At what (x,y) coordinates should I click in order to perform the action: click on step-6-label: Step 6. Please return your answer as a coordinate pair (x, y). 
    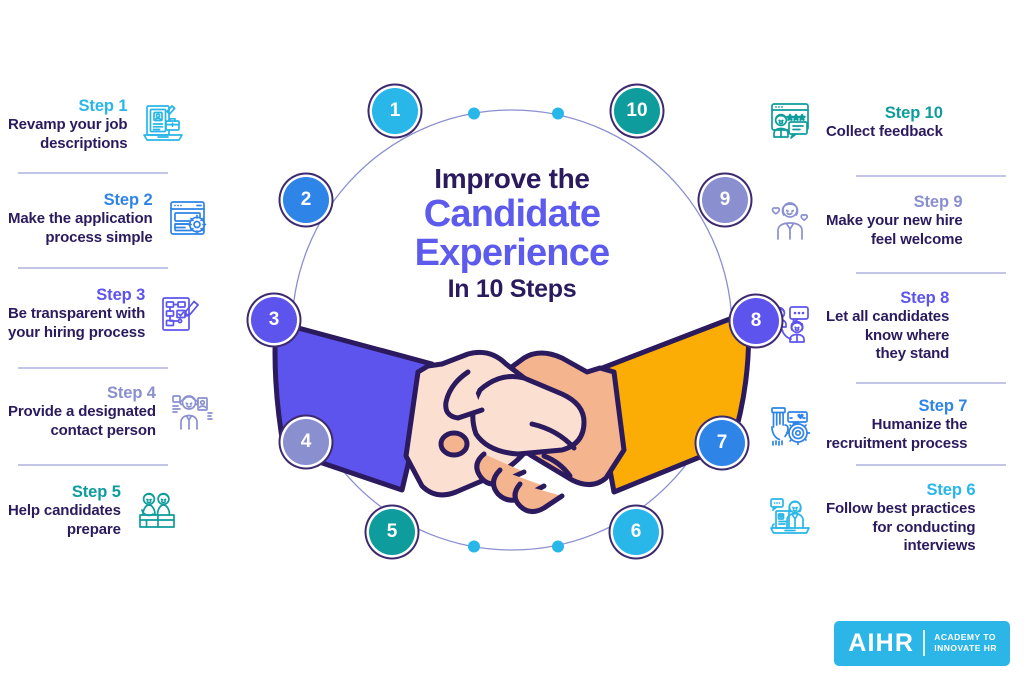
    Looking at the image, I should click on (951, 490).